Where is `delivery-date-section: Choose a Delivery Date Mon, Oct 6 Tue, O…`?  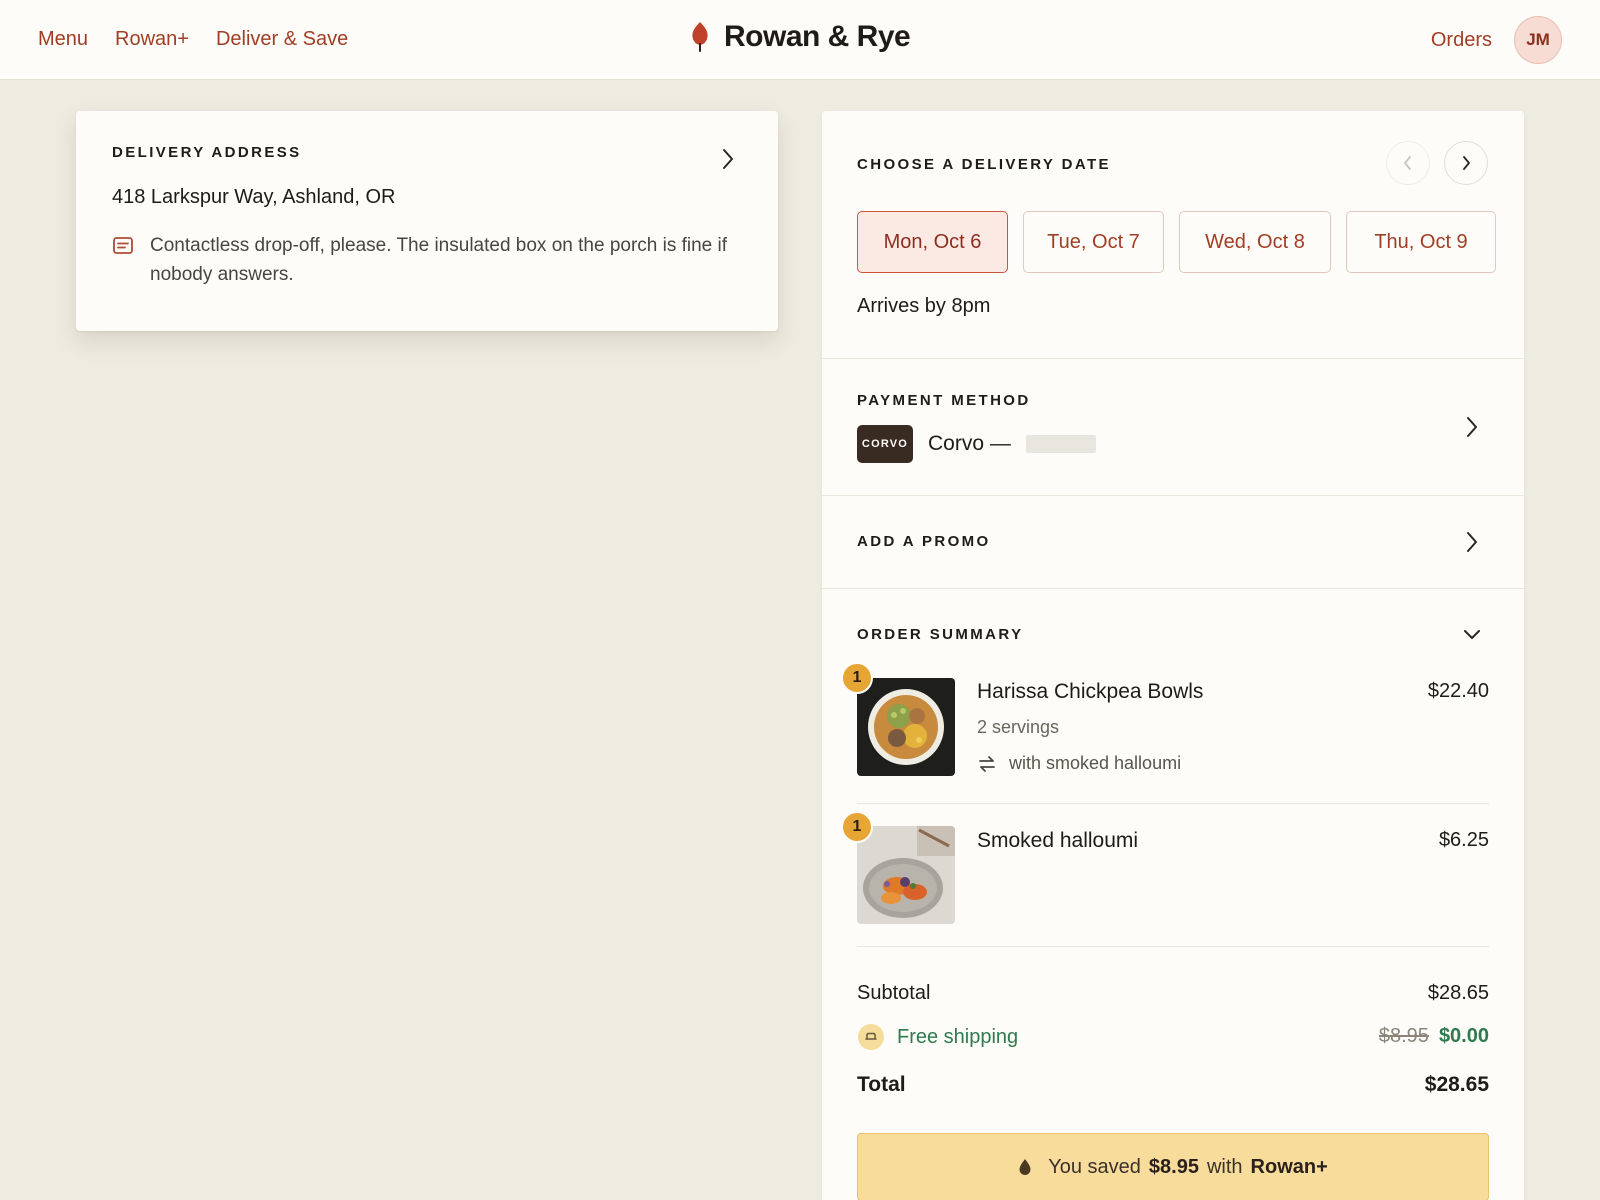
delivery-date-section: Choose a Delivery Date Mon, Oct 6 Tue, O… is located at coordinates (1173, 235).